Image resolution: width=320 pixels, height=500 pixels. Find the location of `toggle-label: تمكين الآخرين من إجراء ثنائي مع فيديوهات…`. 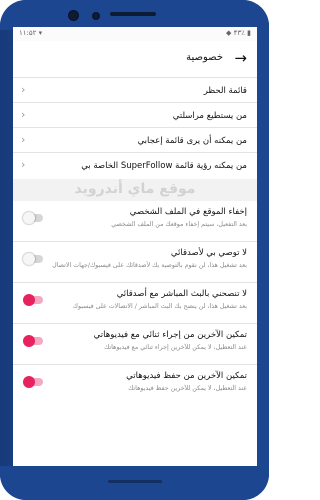

toggle-label: تمكين الآخرين من إجراء ثنائي مع فيديوهات… is located at coordinates (170, 335).